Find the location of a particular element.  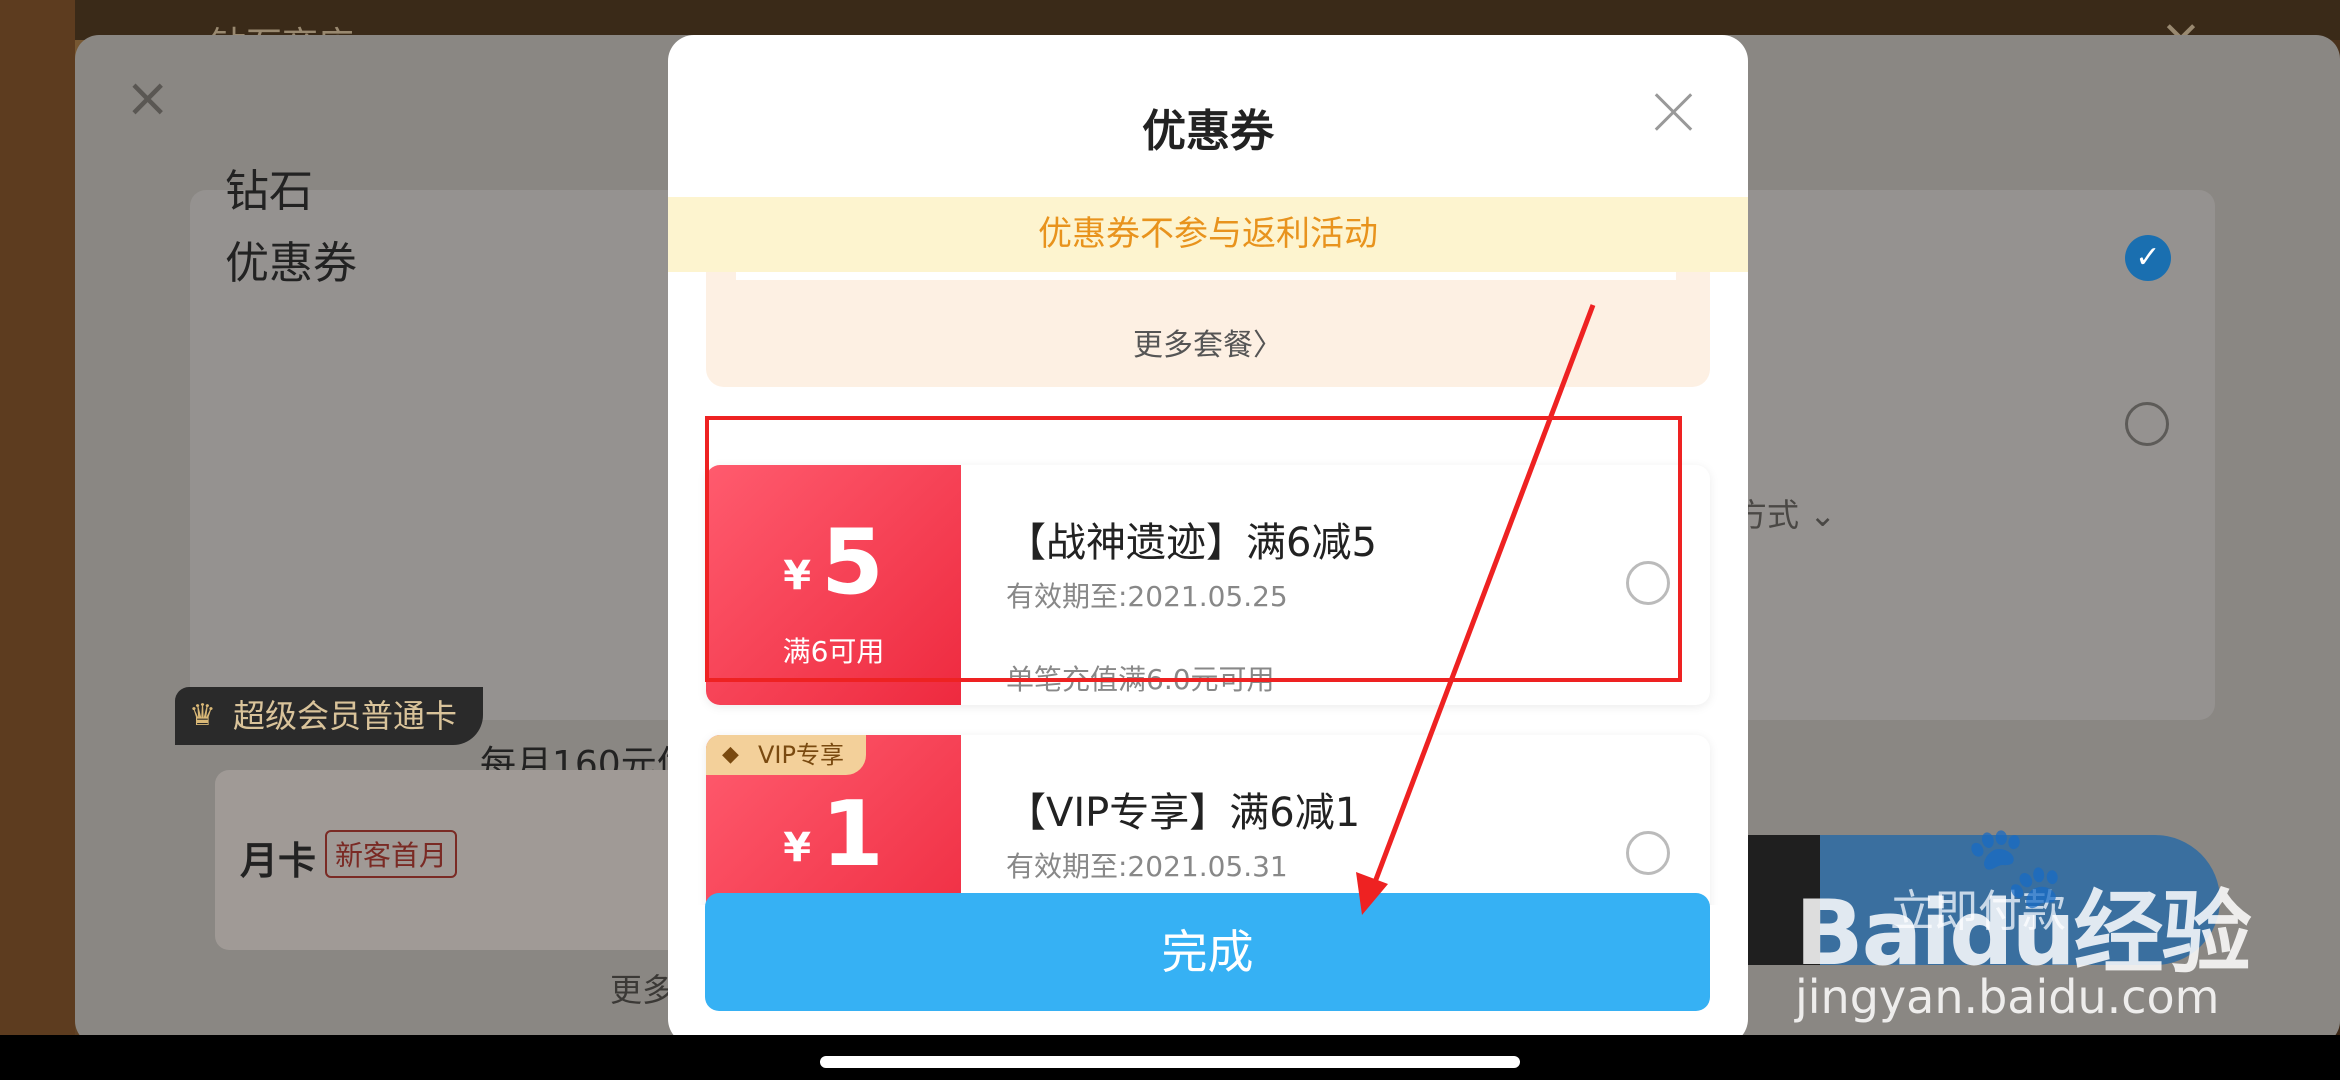

baidu-watermark: 🐾 Baidu经验 jingyan.baidu.com is located at coordinates (2023, 922).